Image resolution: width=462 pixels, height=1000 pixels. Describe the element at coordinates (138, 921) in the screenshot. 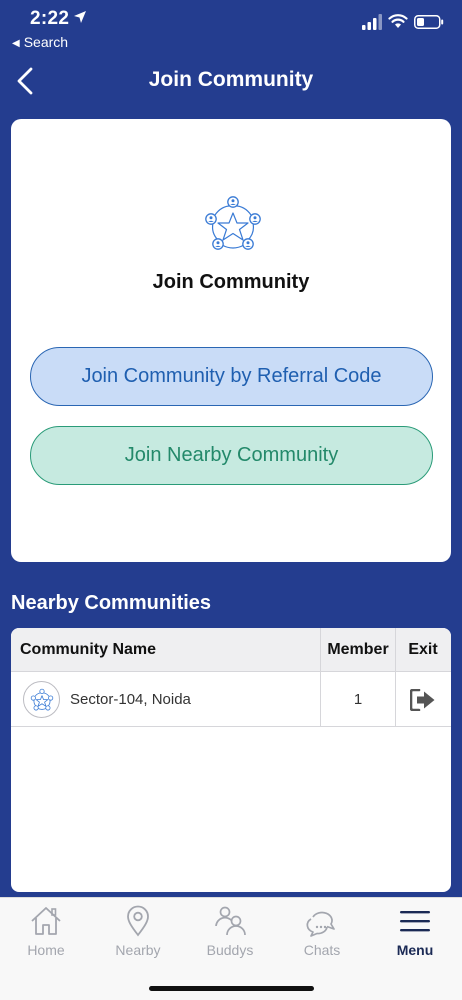

I see `map-pin-icon` at that location.